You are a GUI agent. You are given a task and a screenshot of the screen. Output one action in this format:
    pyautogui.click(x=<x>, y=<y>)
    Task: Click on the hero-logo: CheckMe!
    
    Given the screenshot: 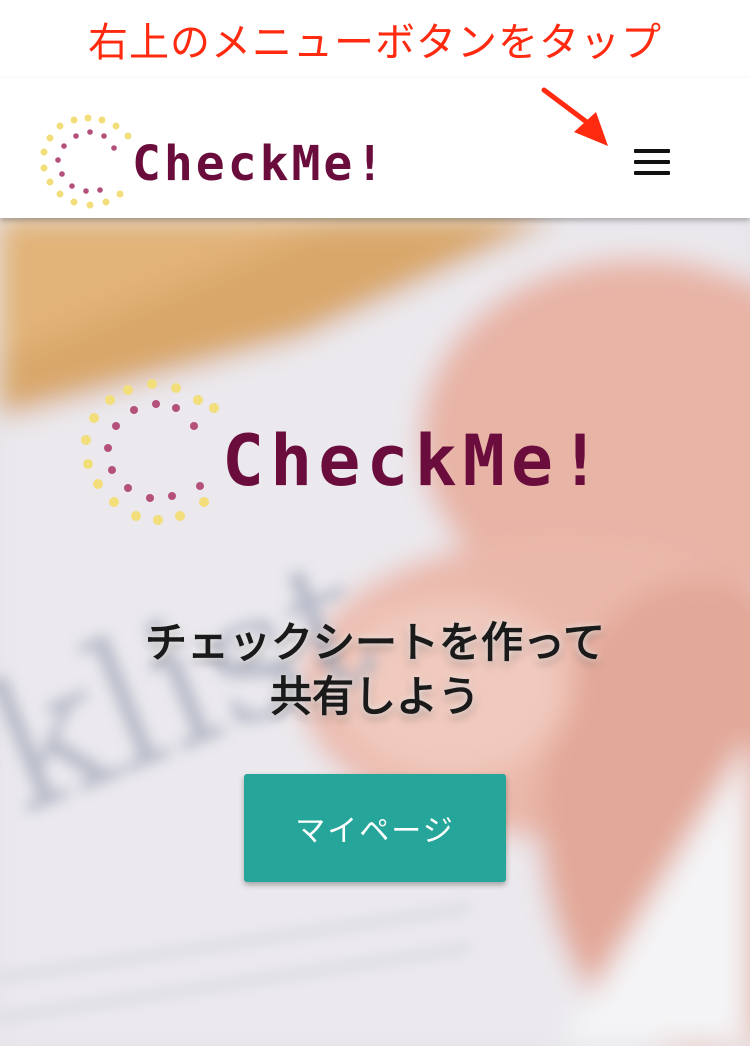 What is the action you would take?
    pyautogui.click(x=380, y=453)
    